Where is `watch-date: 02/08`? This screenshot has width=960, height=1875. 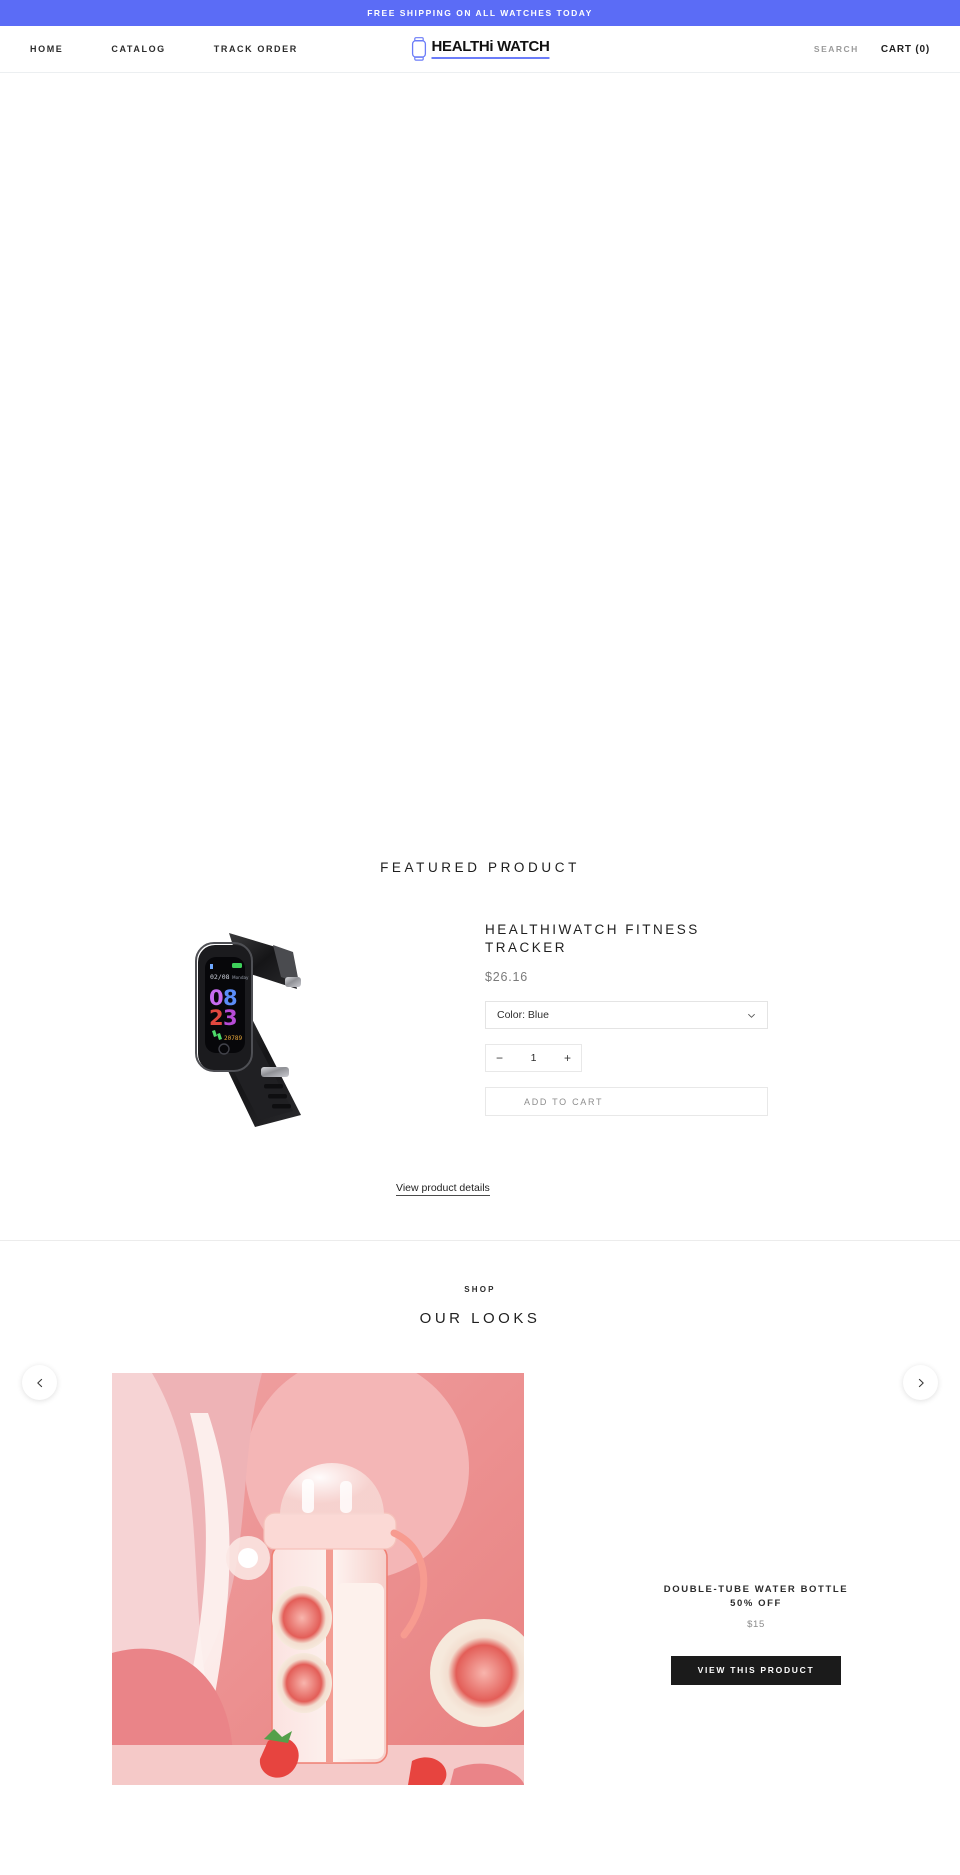
watch-date: 02/08 is located at coordinates (220, 977).